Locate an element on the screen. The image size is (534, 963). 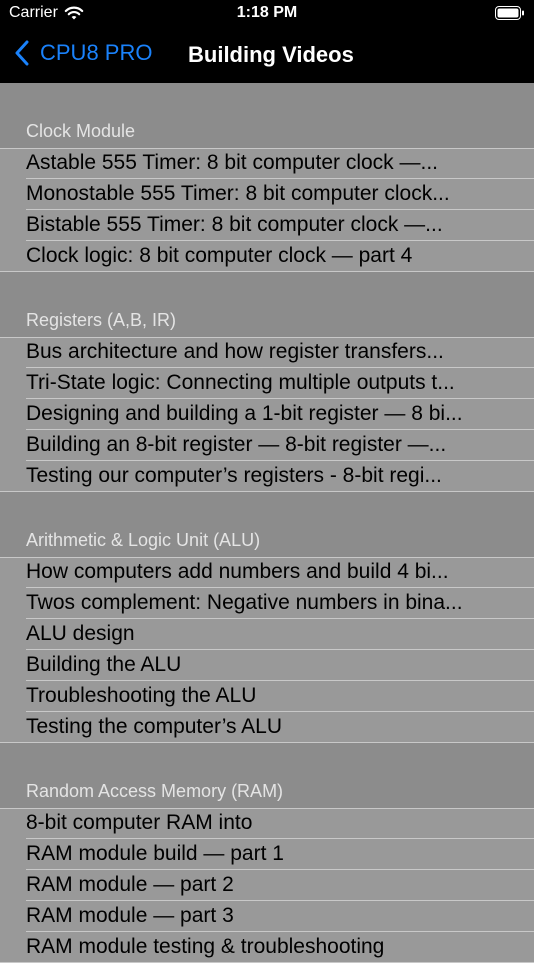
back-button: CPU8 PRO is located at coordinates (83, 53).